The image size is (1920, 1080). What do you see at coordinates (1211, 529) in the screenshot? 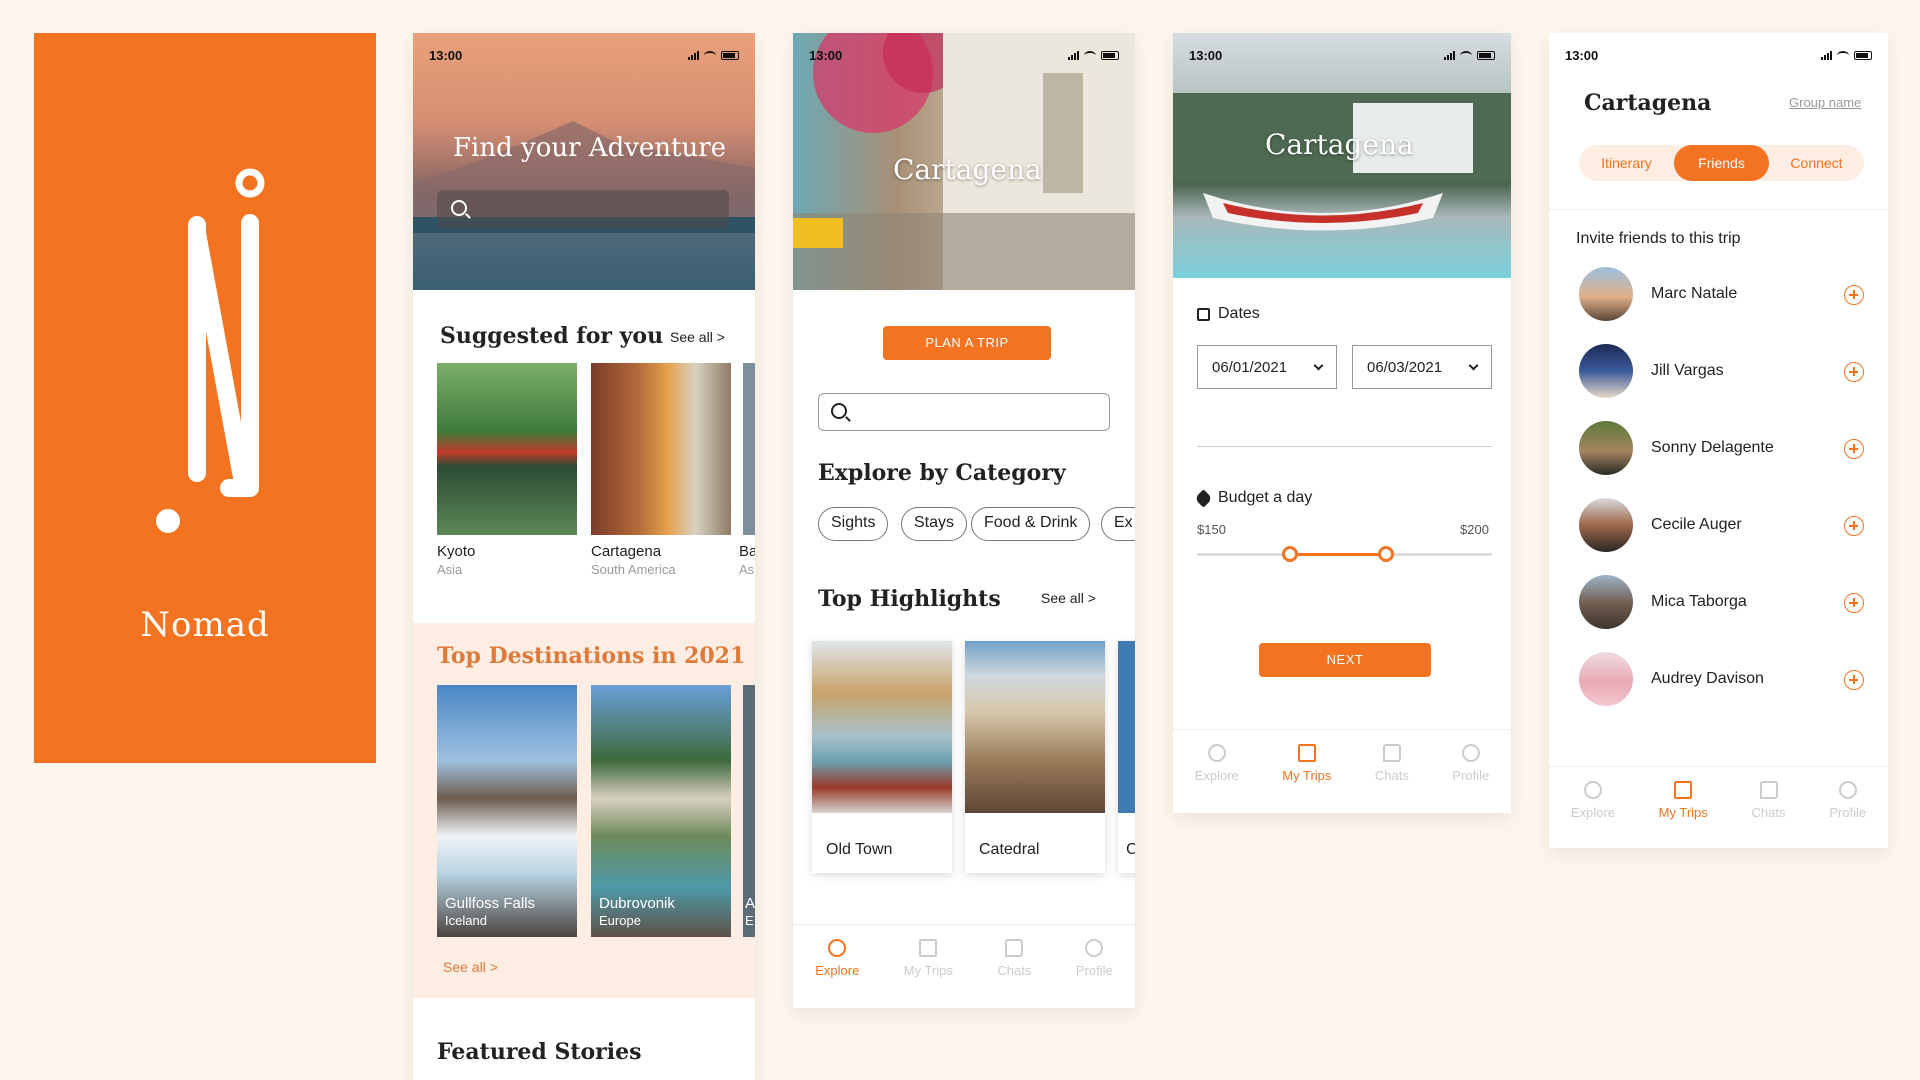
I see `budget-min: $150` at bounding box center [1211, 529].